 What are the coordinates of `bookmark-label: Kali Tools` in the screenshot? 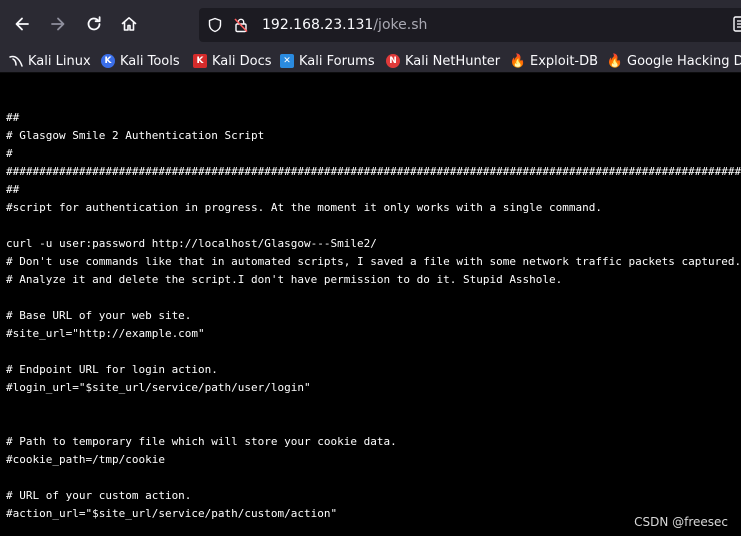 It's located at (150, 61).